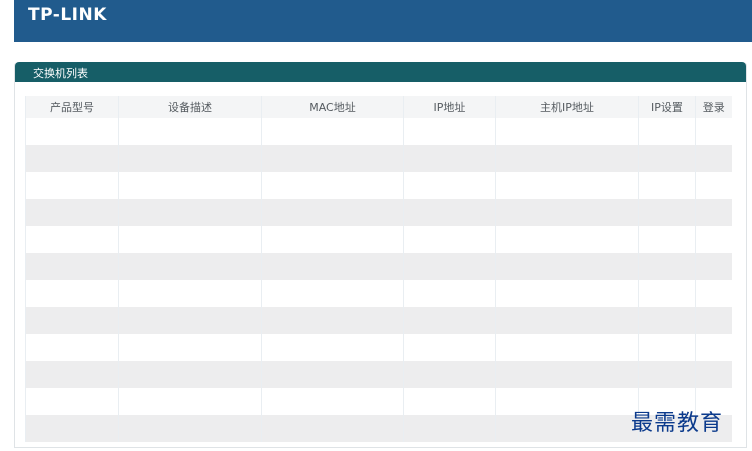  I want to click on column-header-description: 设备描述, so click(190, 107).